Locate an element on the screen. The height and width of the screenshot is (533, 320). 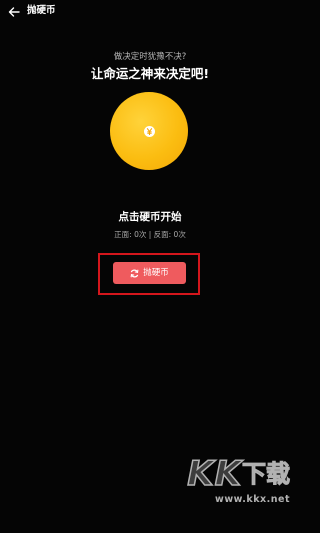
arrow-left-icon is located at coordinates (14, 12).